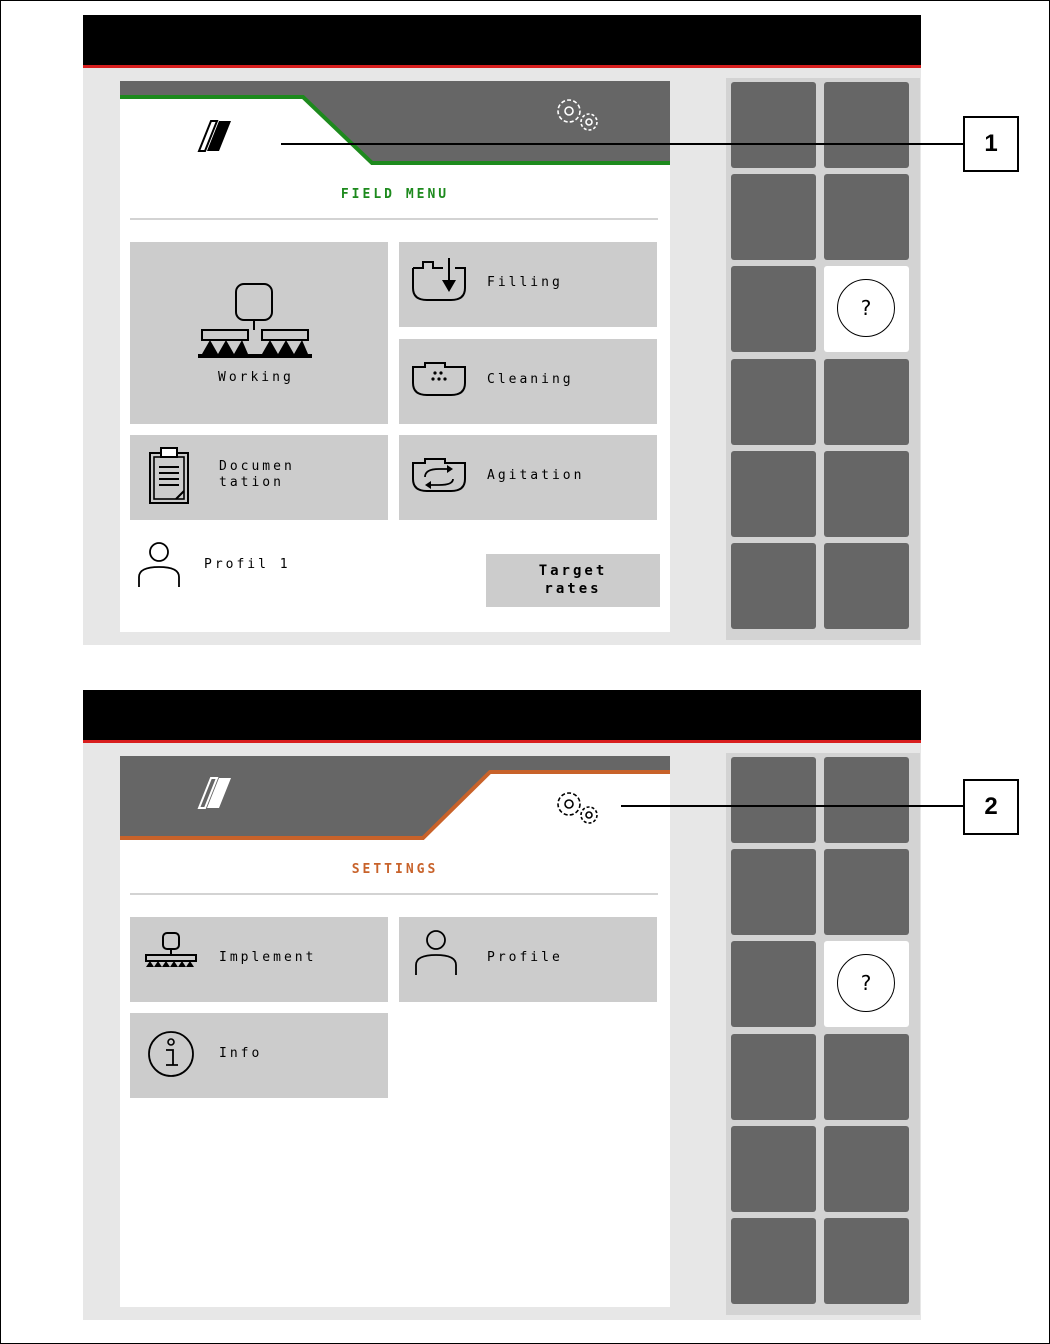 The width and height of the screenshot is (1050, 1344). Describe the element at coordinates (573, 580) in the screenshot. I see `target-rates-button: Target rates` at that location.